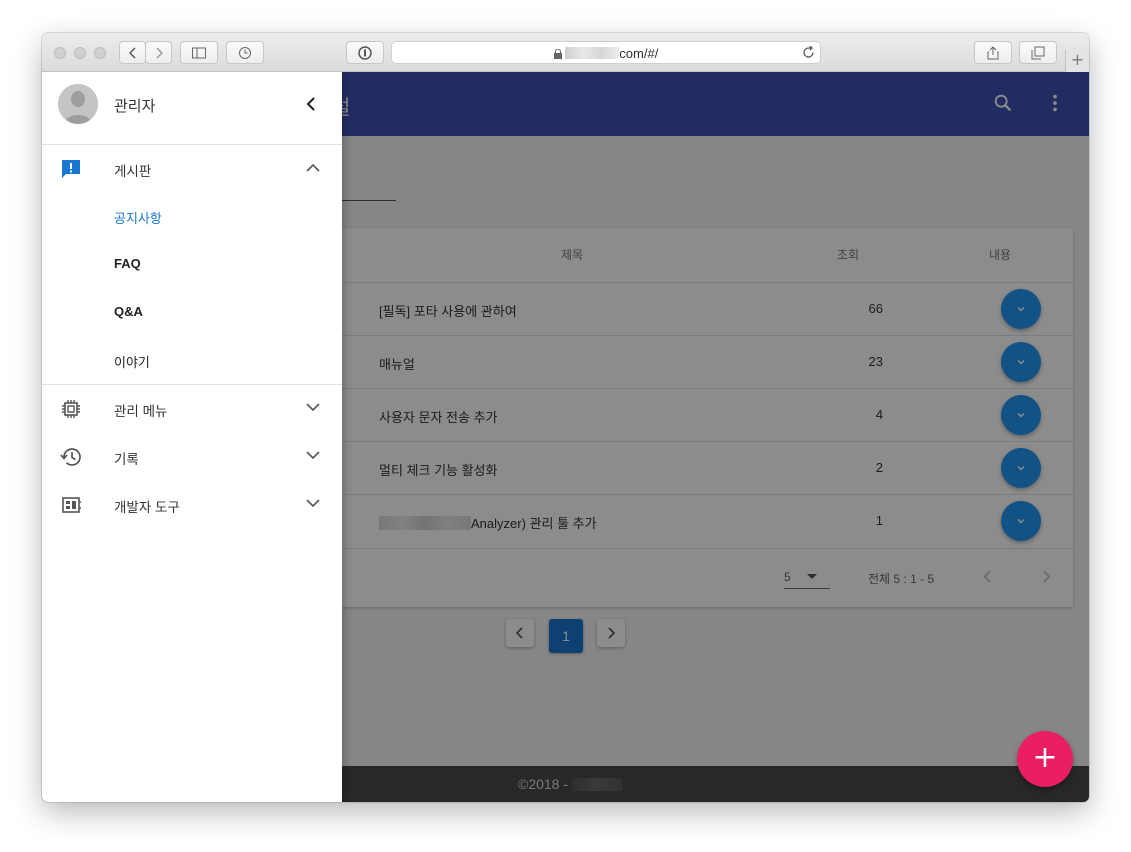  What do you see at coordinates (313, 167) in the screenshot?
I see `chevron-up-icon` at bounding box center [313, 167].